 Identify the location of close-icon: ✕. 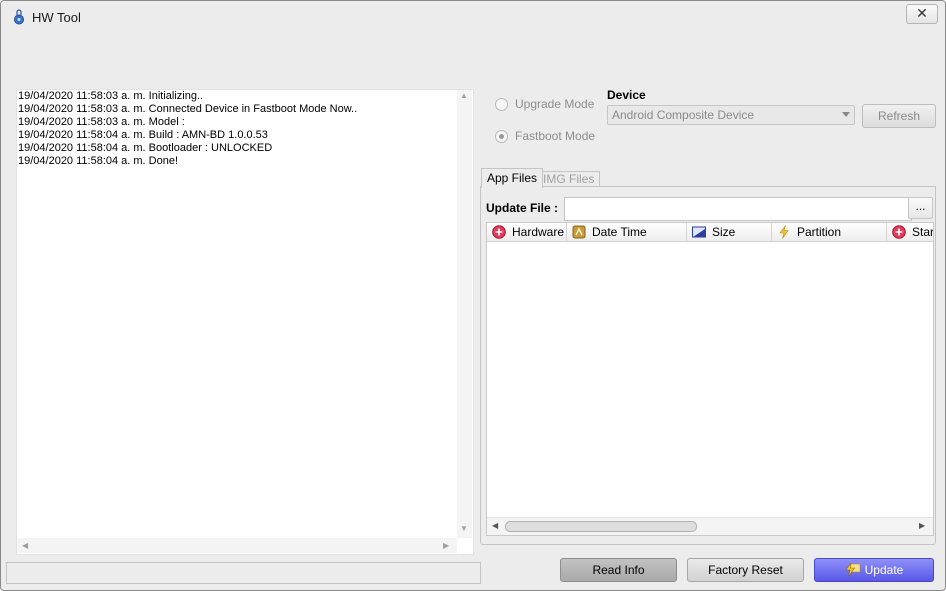
(922, 13).